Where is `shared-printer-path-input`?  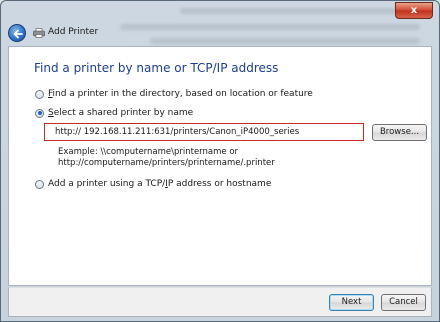
shared-printer-path-input is located at coordinates (204, 132).